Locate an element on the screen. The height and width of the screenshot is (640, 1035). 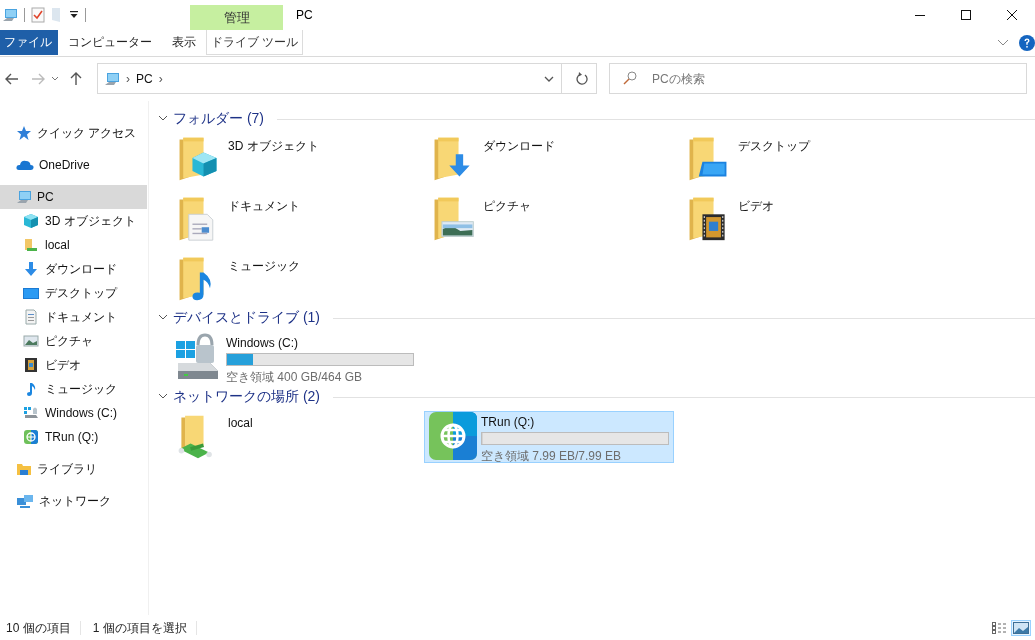
nav-item: PC is located at coordinates (73, 197).